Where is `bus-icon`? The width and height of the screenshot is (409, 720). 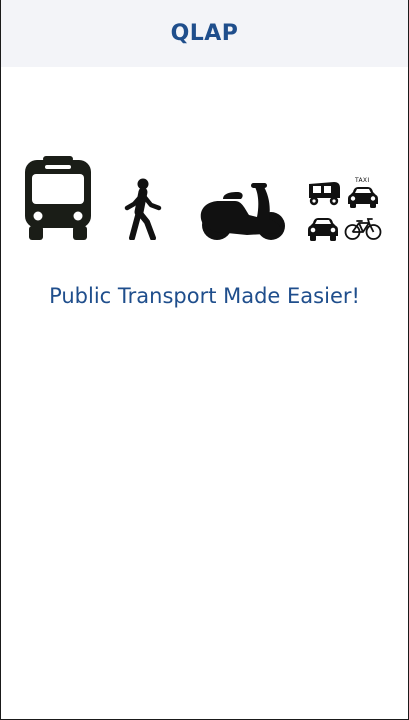
bus-icon is located at coordinates (58, 198).